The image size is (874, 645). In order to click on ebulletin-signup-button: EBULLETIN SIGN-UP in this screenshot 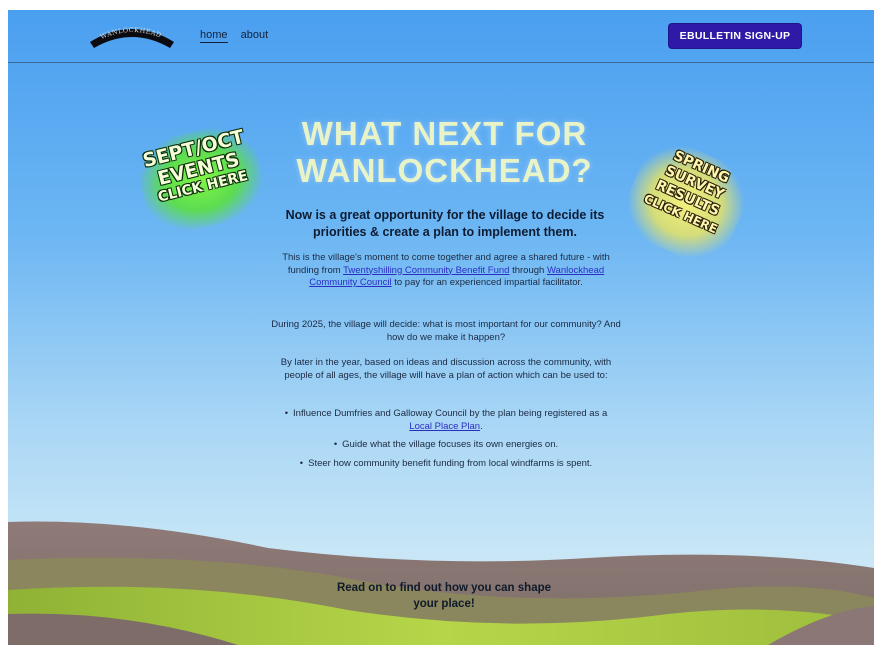, I will do `click(735, 36)`.